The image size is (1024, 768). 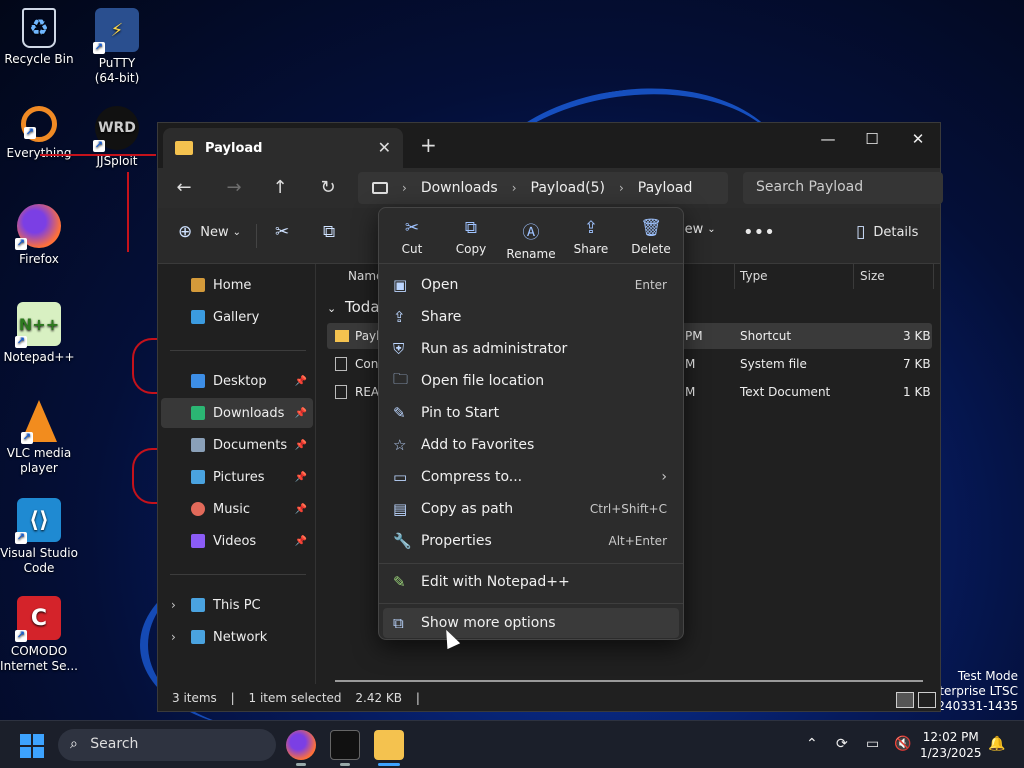 I want to click on menu-item-pin-to-start: ✎ Pin to Start, so click(x=531, y=413).